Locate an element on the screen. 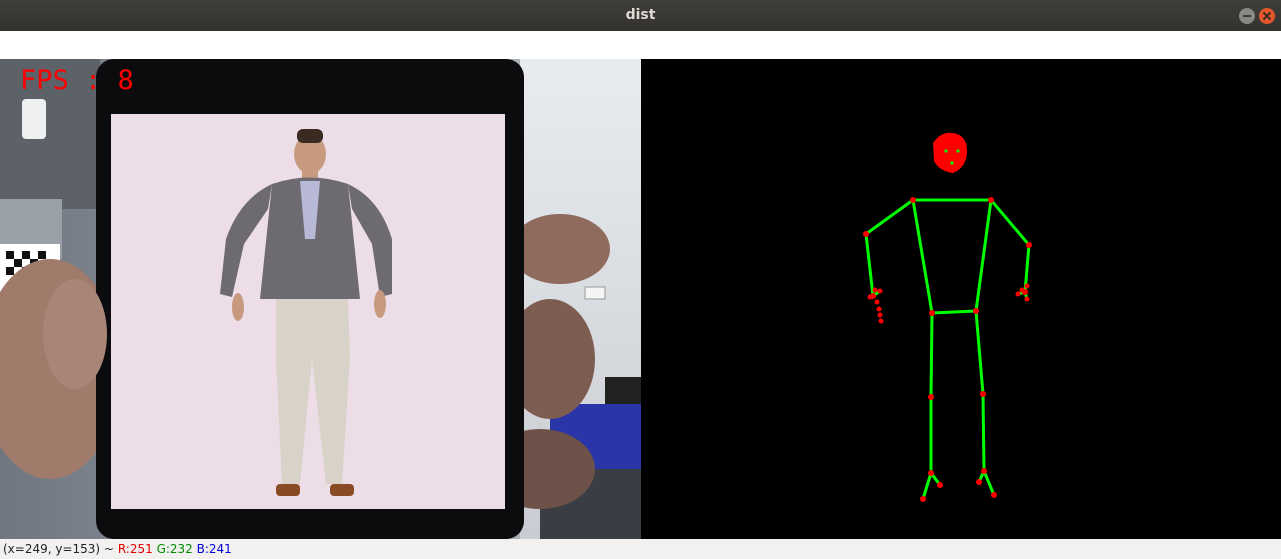 This screenshot has height=559, width=1281. hand-keypoints is located at coordinates (948, 303).